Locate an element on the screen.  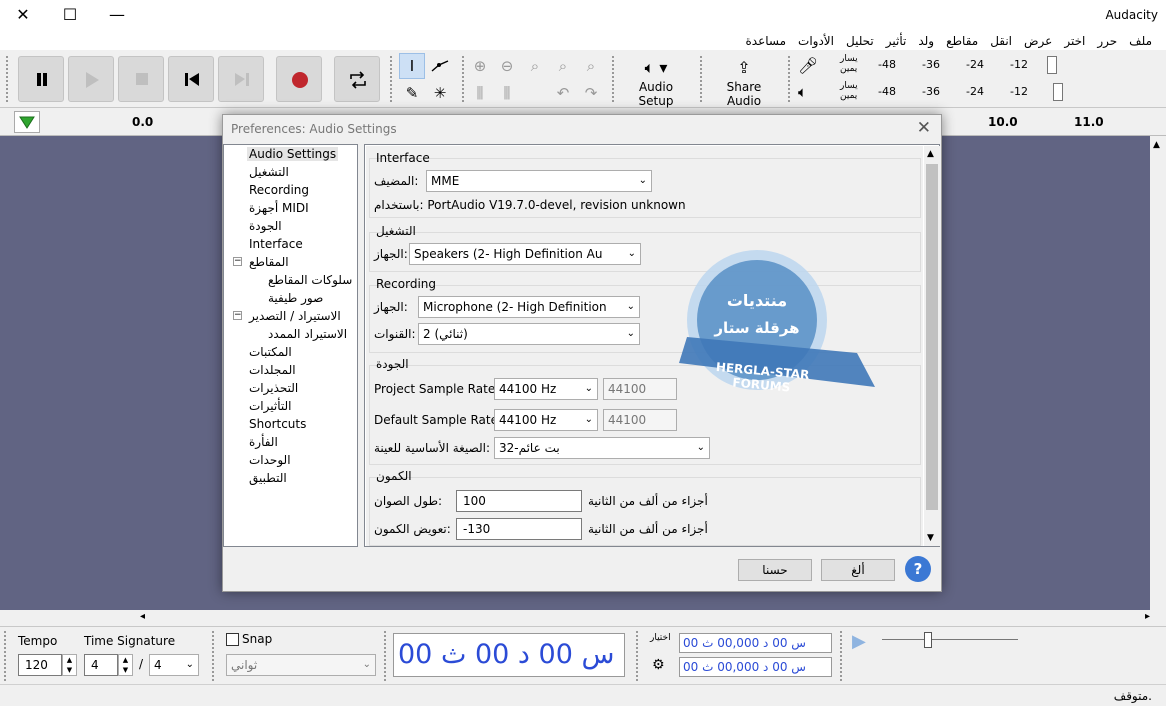
meter-grip is located at coordinates (791, 79).